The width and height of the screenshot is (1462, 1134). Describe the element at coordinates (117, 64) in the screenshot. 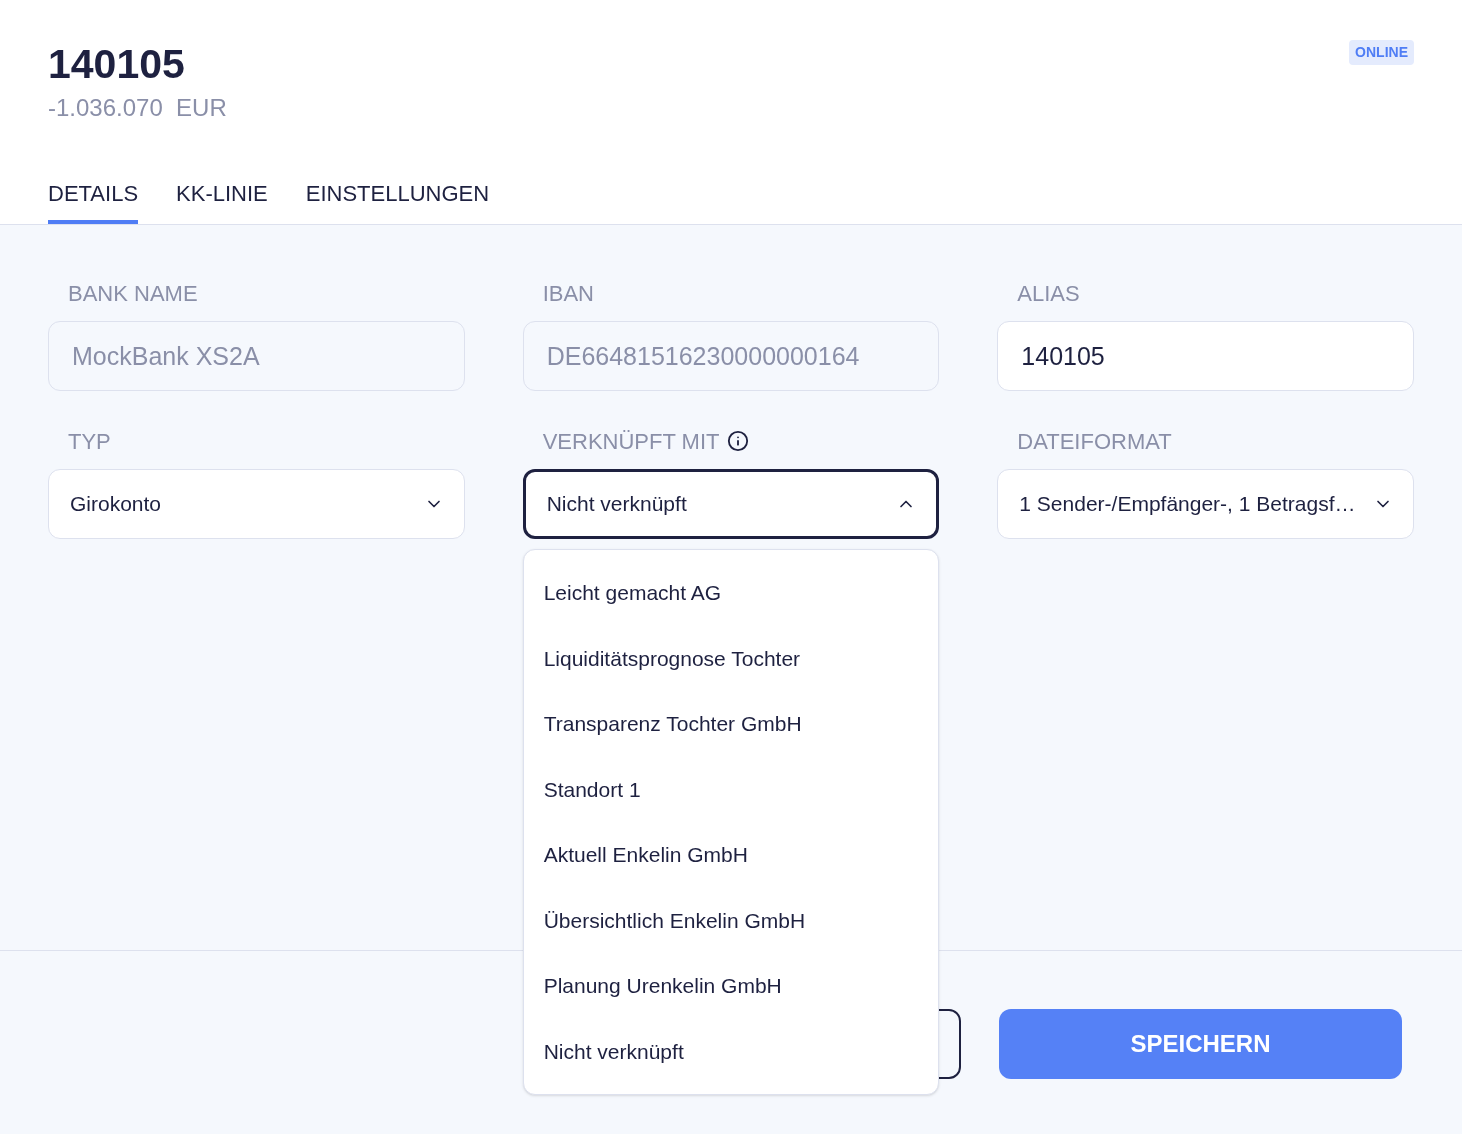

I see `account-title: 140105` at that location.